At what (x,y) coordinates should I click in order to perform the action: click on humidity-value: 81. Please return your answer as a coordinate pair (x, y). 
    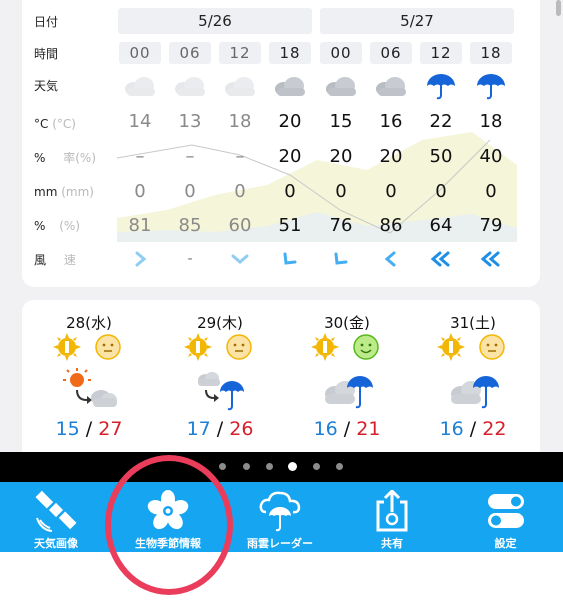
    Looking at the image, I should click on (140, 225).